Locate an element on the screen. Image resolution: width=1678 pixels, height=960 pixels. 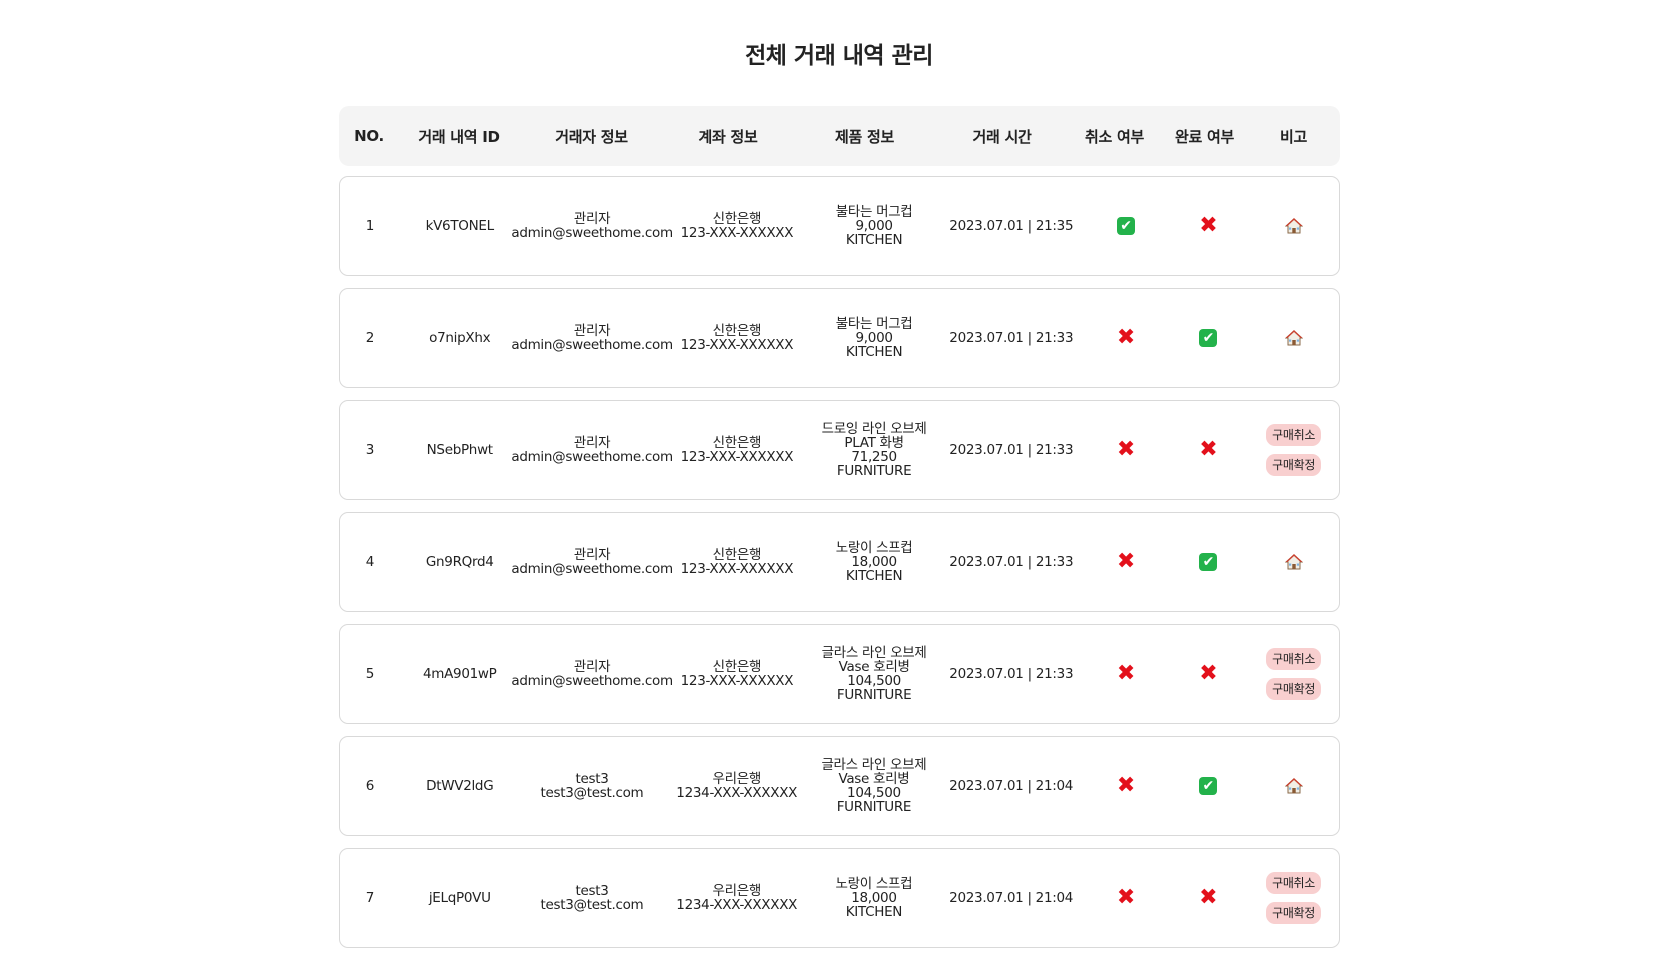
column-header-id: 거래 내역 ID is located at coordinates (459, 136).